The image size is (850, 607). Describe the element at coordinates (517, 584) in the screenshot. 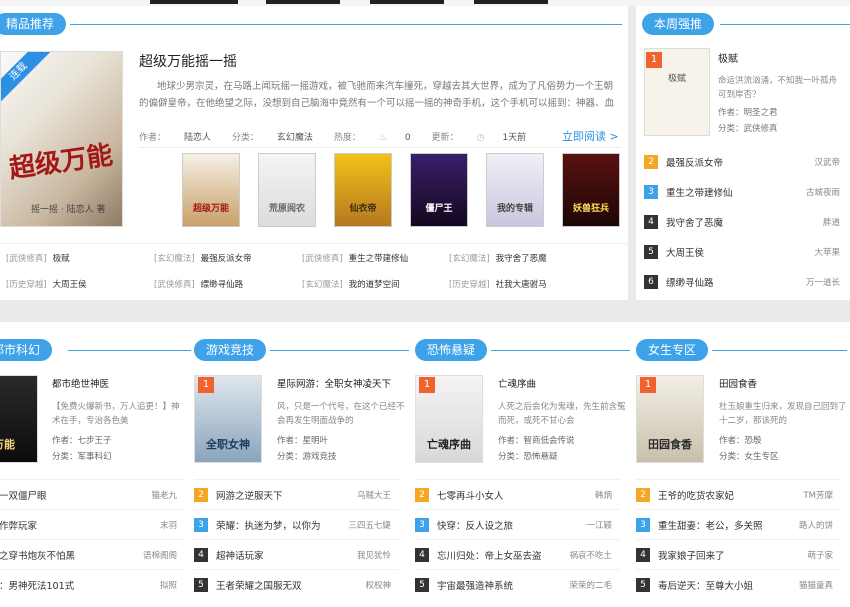

I see `rank-row: 5 宇宙最强造神系统 荣荣的二毛` at that location.